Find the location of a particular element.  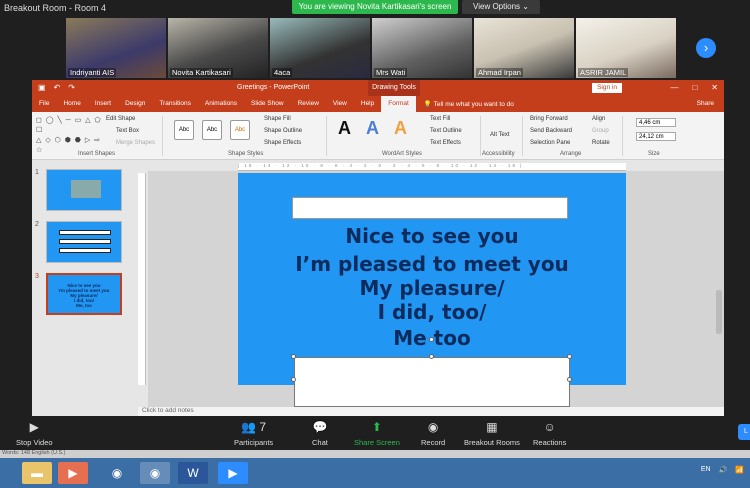

empty-text-box is located at coordinates (430, 208).